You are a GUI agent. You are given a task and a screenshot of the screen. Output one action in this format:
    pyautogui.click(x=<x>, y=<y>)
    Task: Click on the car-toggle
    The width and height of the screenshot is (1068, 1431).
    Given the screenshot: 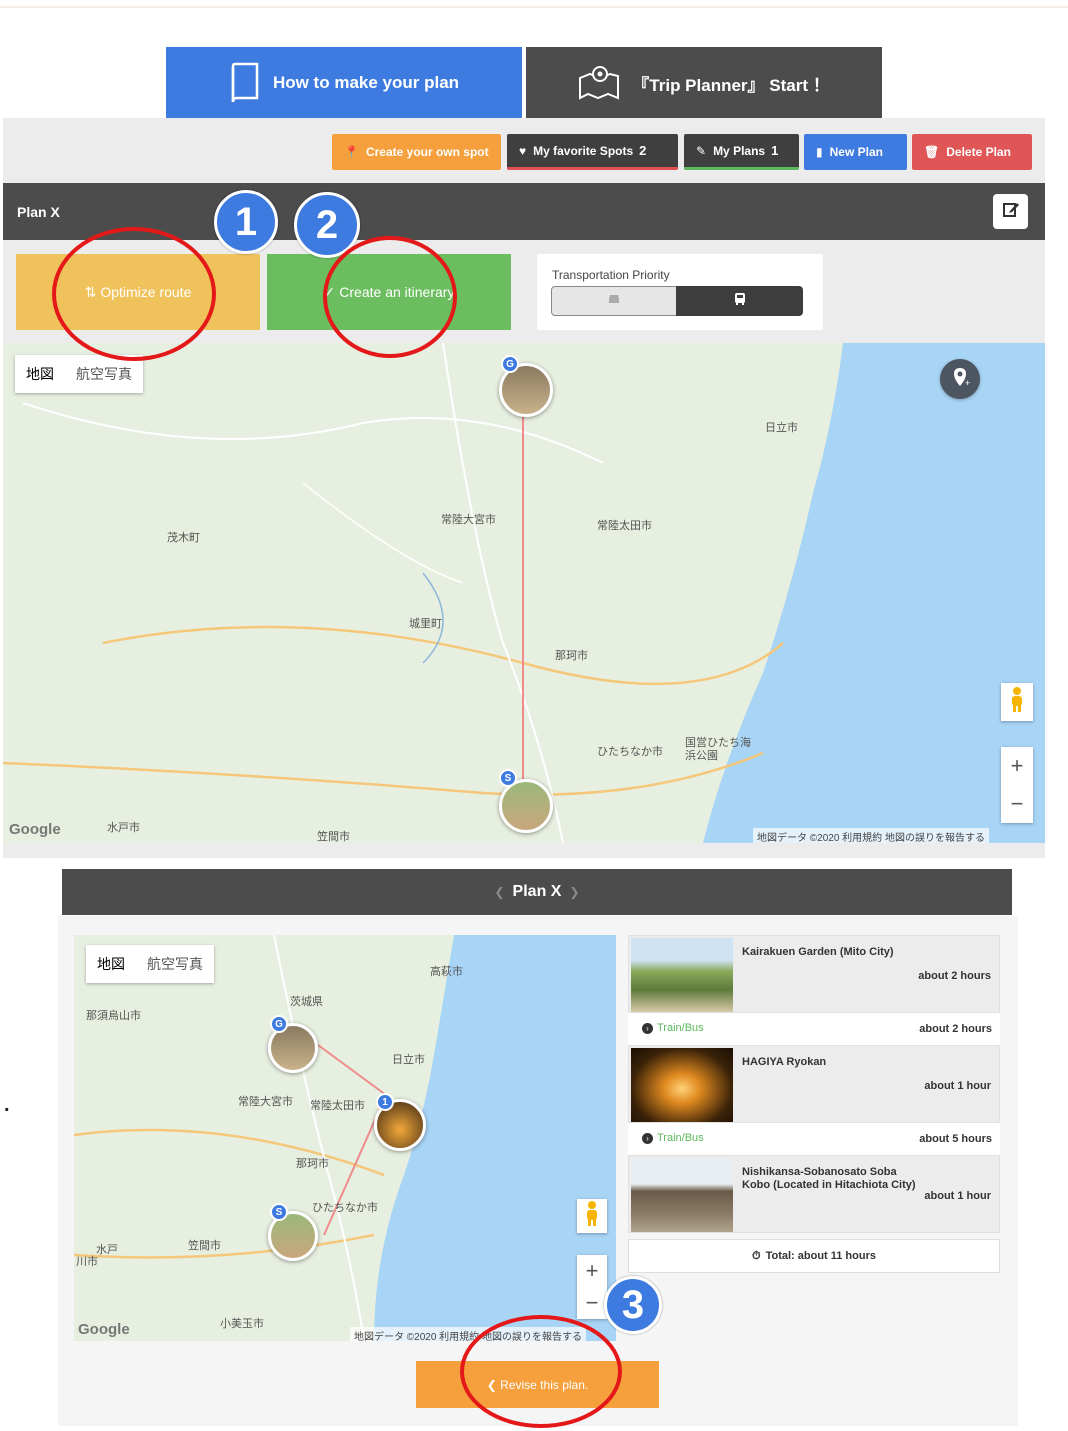 What is the action you would take?
    pyautogui.click(x=614, y=301)
    